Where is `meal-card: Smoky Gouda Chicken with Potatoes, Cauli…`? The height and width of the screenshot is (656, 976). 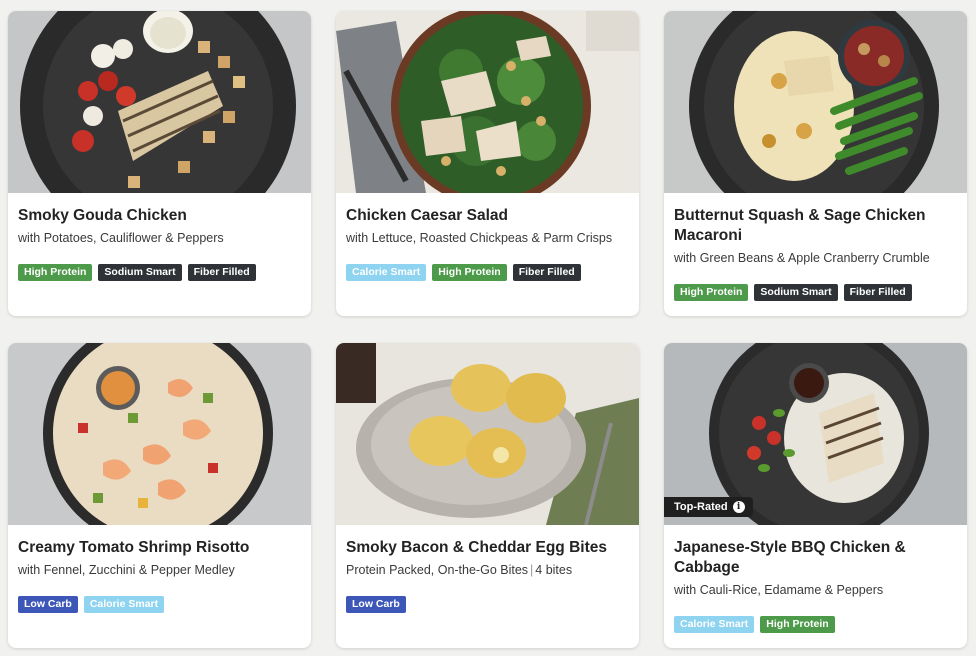
meal-card: Smoky Gouda Chicken with Potatoes, Cauli… is located at coordinates (159, 163).